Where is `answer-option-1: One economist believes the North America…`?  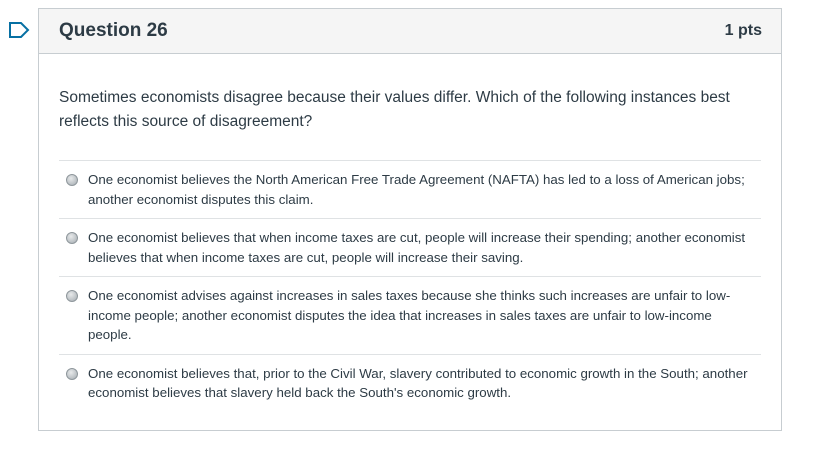
answer-option-1: One economist believes the North America… is located at coordinates (410, 190).